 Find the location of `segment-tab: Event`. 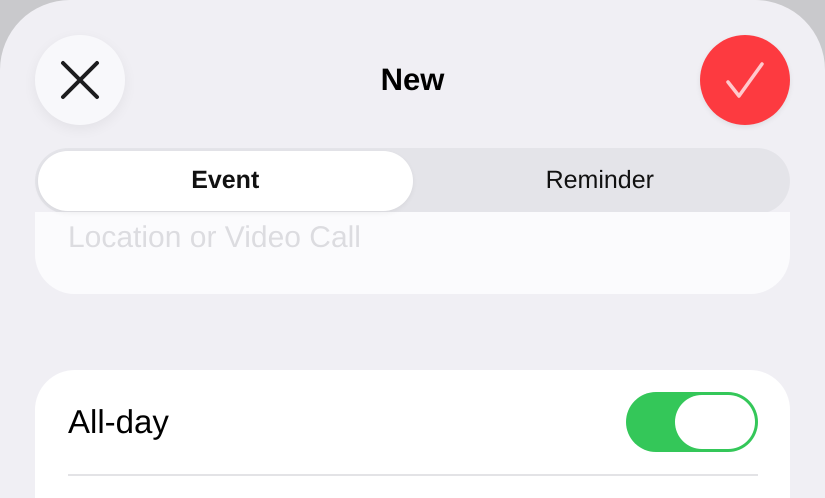

segment-tab: Event is located at coordinates (225, 181).